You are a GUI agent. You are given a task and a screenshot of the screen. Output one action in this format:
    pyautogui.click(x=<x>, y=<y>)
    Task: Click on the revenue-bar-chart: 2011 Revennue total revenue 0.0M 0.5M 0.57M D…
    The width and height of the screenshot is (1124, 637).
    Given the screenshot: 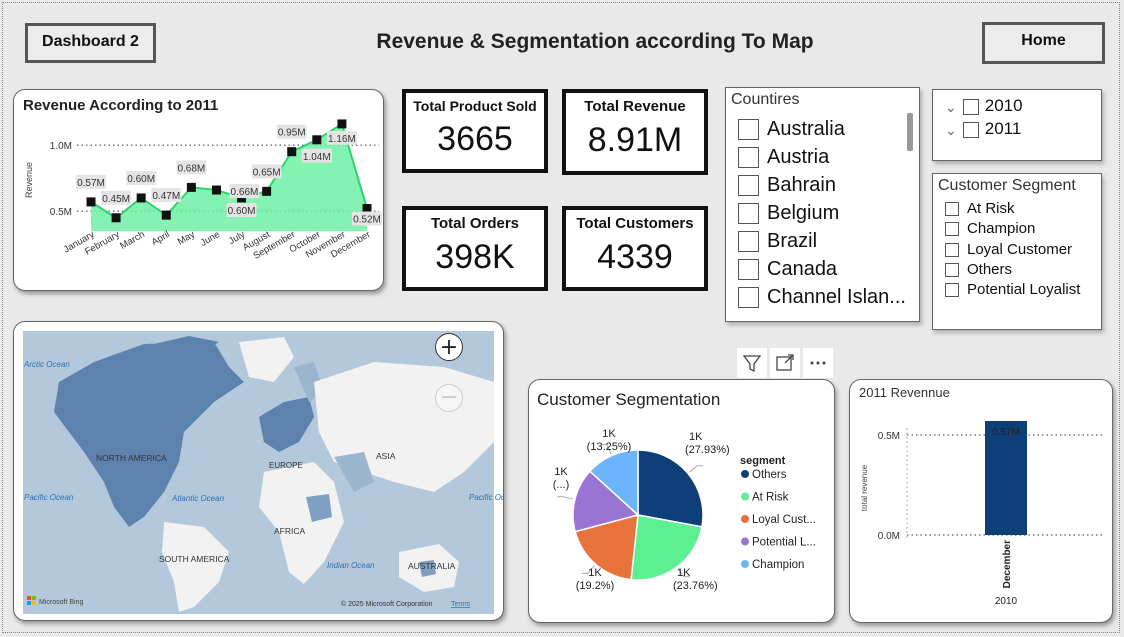 What is the action you would take?
    pyautogui.click(x=981, y=496)
    